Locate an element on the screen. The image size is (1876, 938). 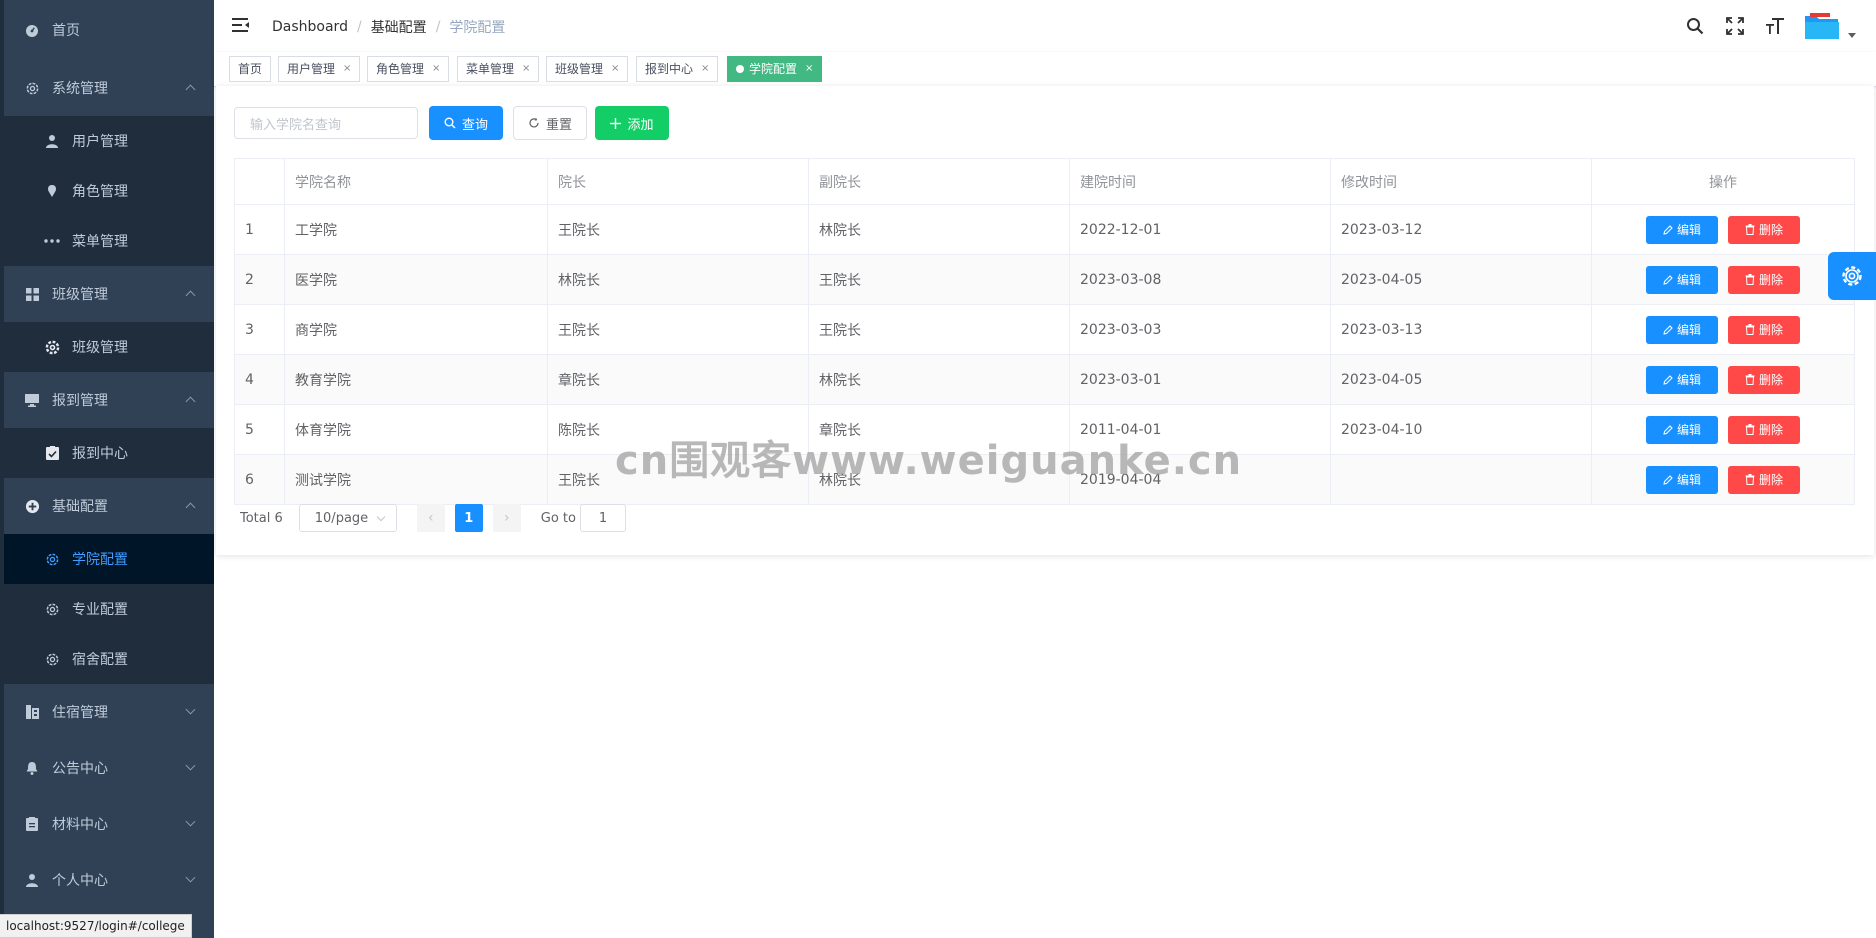
navbar-tools is located at coordinates (1770, 26).